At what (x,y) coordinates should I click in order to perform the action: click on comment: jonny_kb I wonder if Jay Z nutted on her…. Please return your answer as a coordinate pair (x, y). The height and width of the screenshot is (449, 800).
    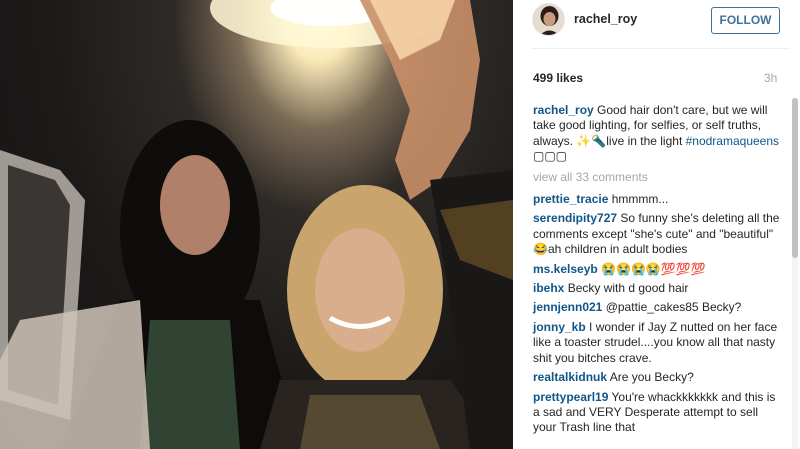
    Looking at the image, I should click on (658, 343).